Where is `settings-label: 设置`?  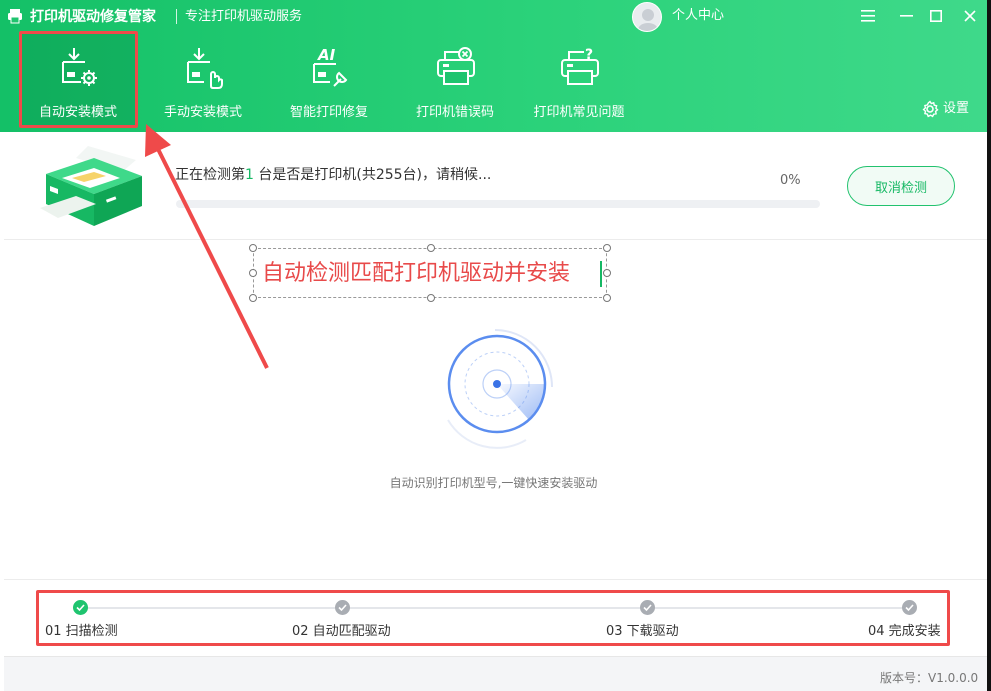 settings-label: 设置 is located at coordinates (956, 108).